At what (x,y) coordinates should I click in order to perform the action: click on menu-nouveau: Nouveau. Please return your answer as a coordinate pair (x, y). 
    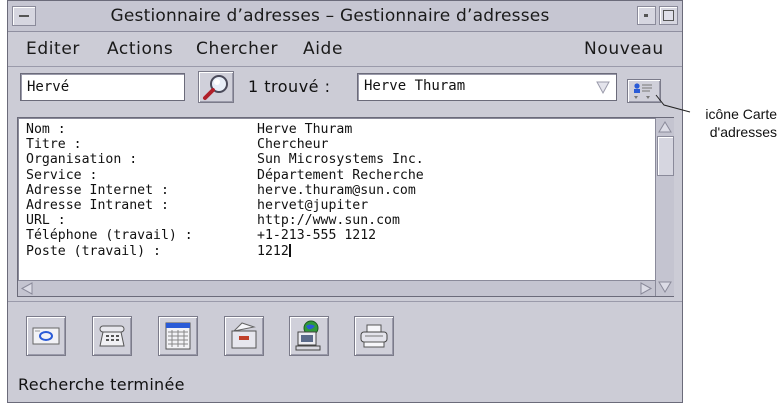
    Looking at the image, I should click on (624, 49).